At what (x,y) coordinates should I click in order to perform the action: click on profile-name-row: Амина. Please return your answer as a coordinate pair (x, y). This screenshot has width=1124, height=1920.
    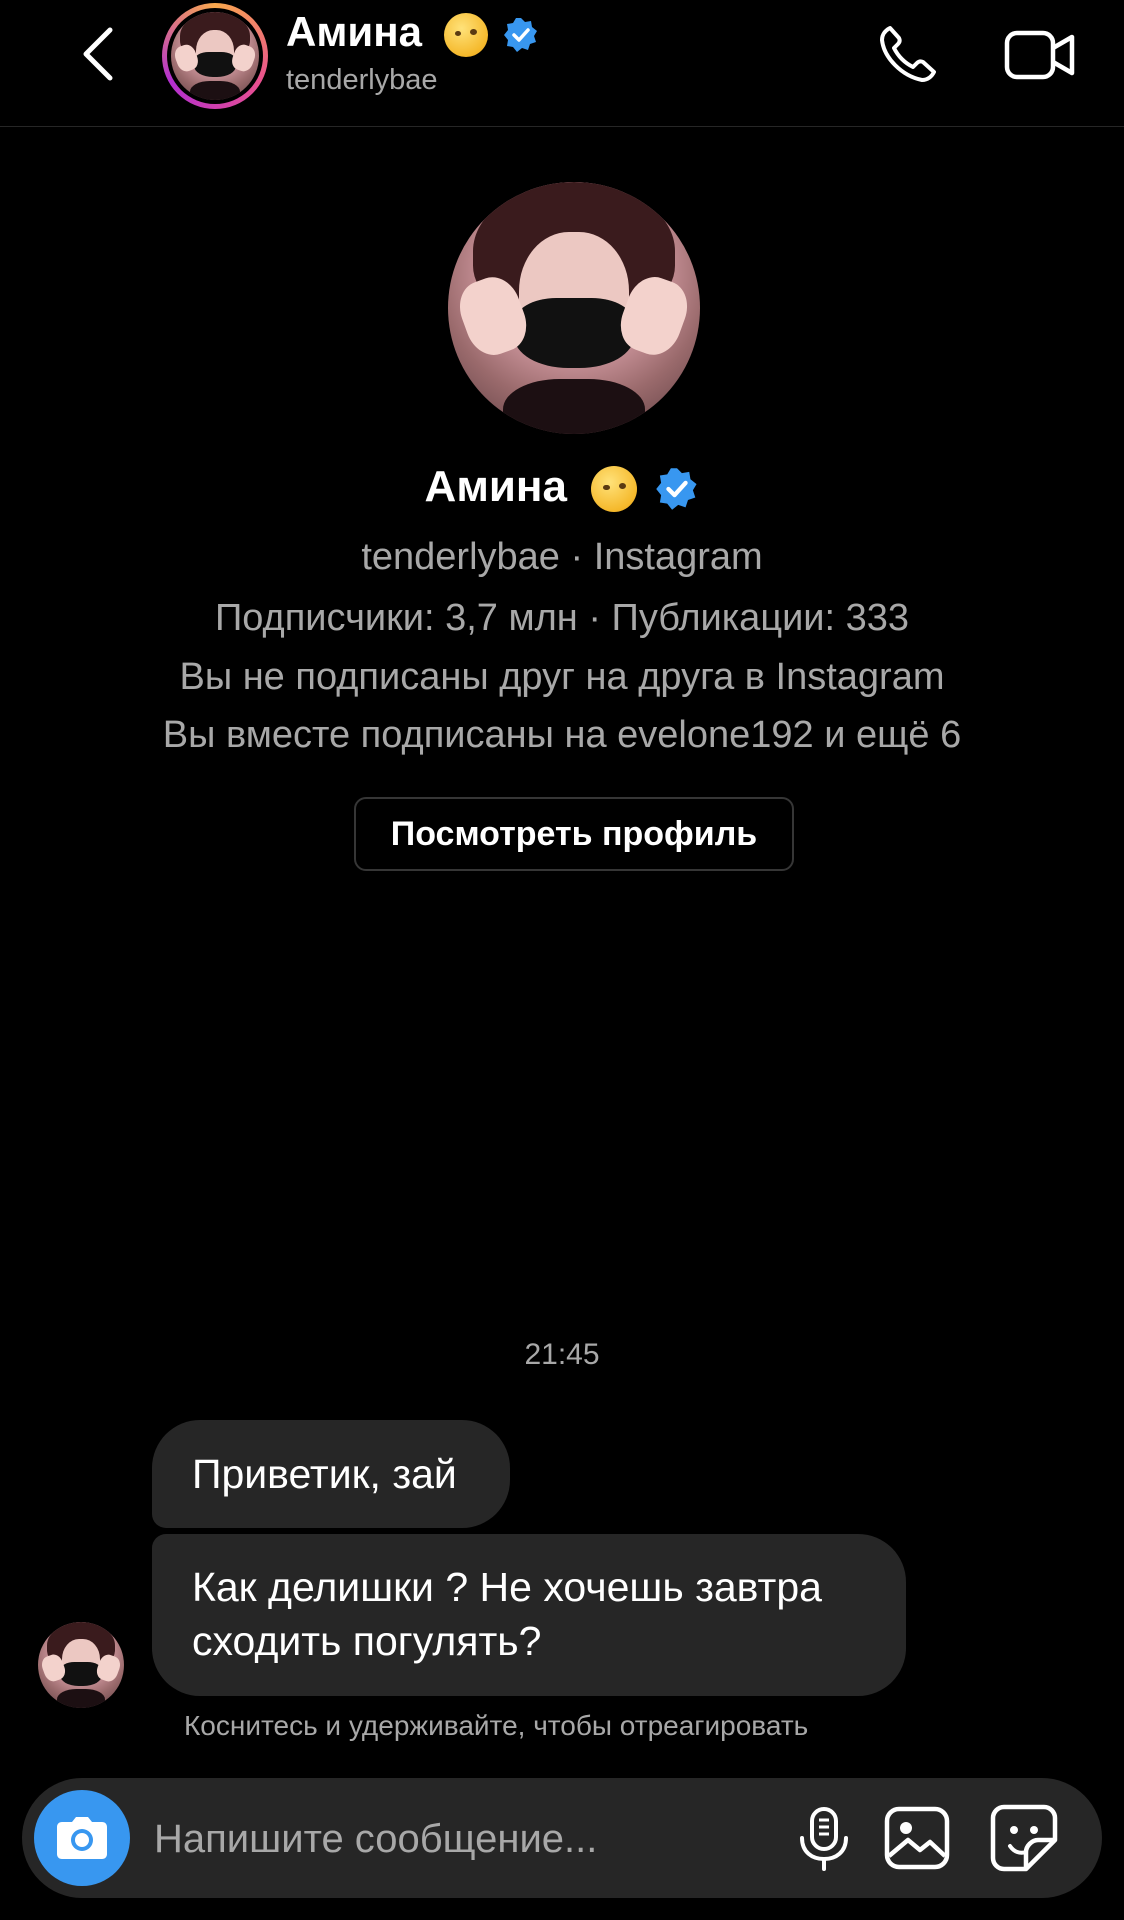
    Looking at the image, I should click on (562, 487).